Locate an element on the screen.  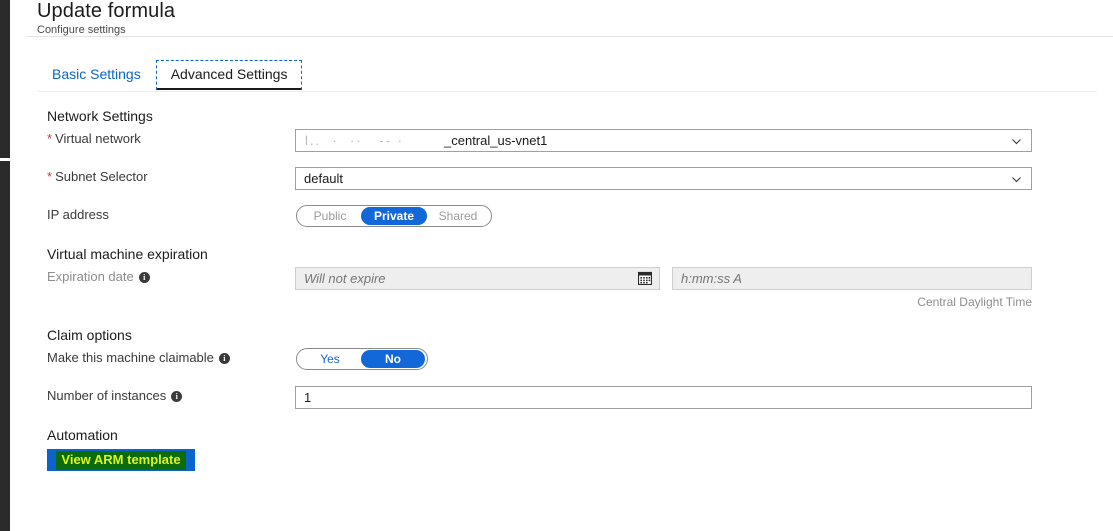
label-make-machine-claimable: Make this machine claimable i is located at coordinates (138, 358).